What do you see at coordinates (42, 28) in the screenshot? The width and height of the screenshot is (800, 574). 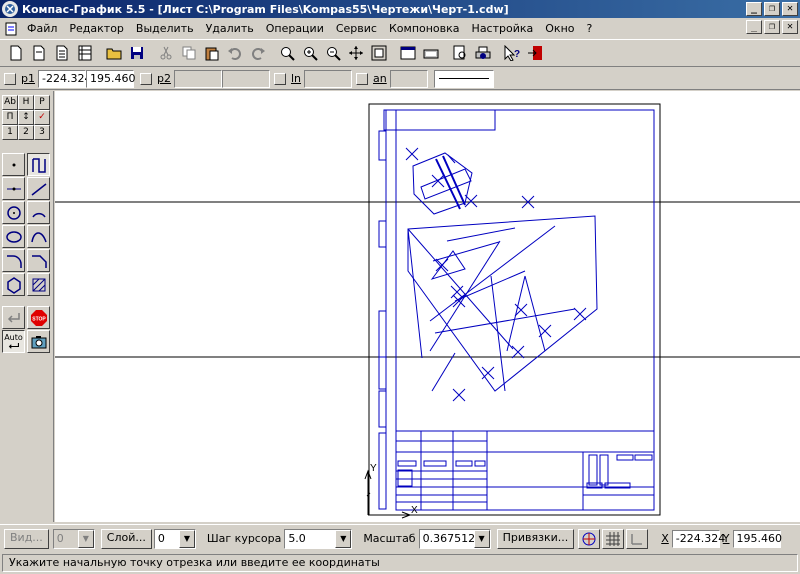 I see `menu-file: Файл` at bounding box center [42, 28].